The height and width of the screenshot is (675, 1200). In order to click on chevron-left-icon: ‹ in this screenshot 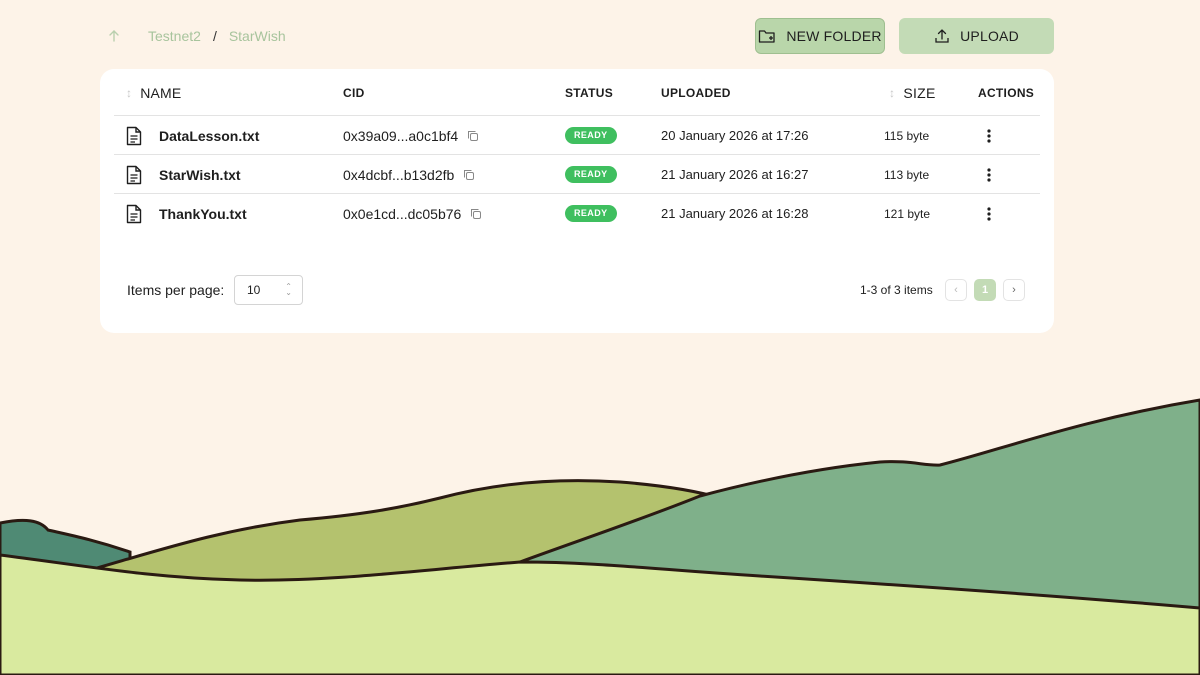, I will do `click(956, 290)`.